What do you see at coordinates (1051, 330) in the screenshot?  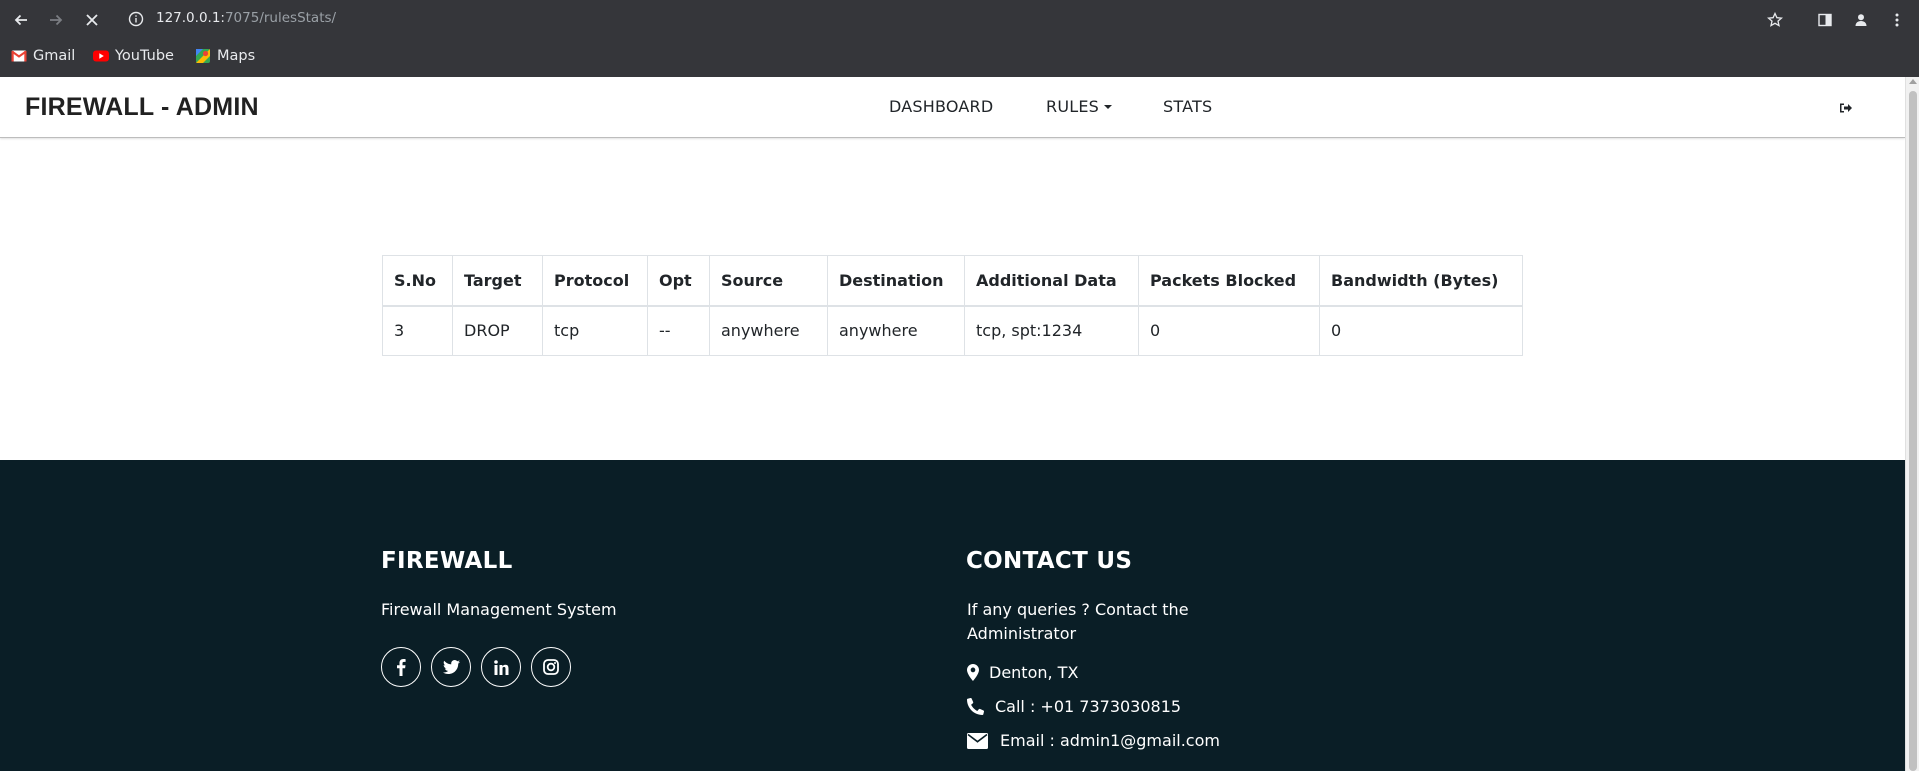 I see `table-cell: tcp, spt:1234` at bounding box center [1051, 330].